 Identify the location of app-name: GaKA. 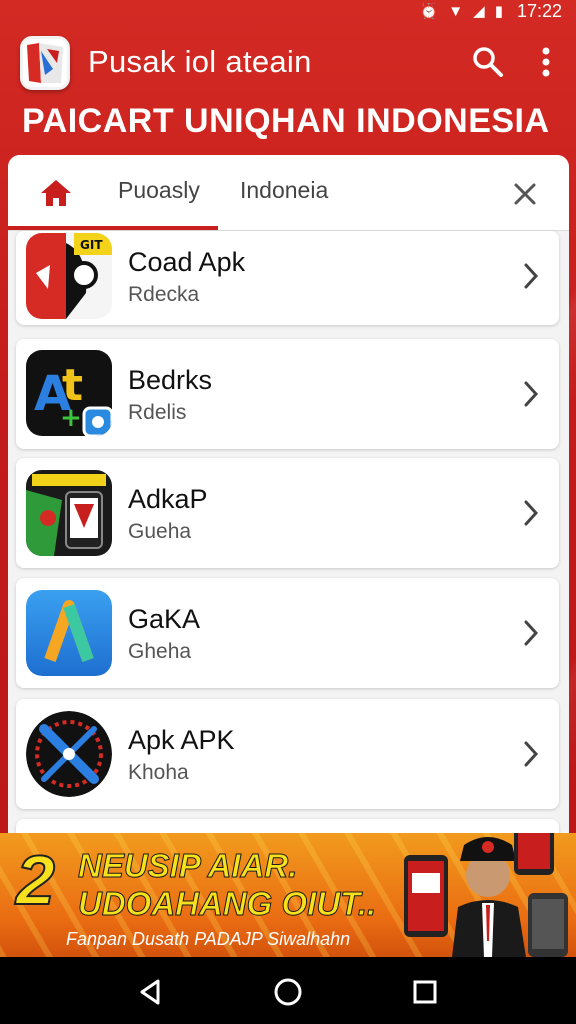
(164, 619).